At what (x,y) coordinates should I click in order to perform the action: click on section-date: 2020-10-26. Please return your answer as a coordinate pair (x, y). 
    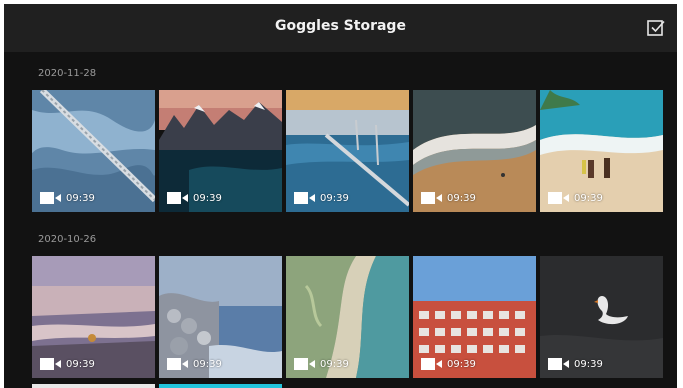
    Looking at the image, I should click on (67, 239).